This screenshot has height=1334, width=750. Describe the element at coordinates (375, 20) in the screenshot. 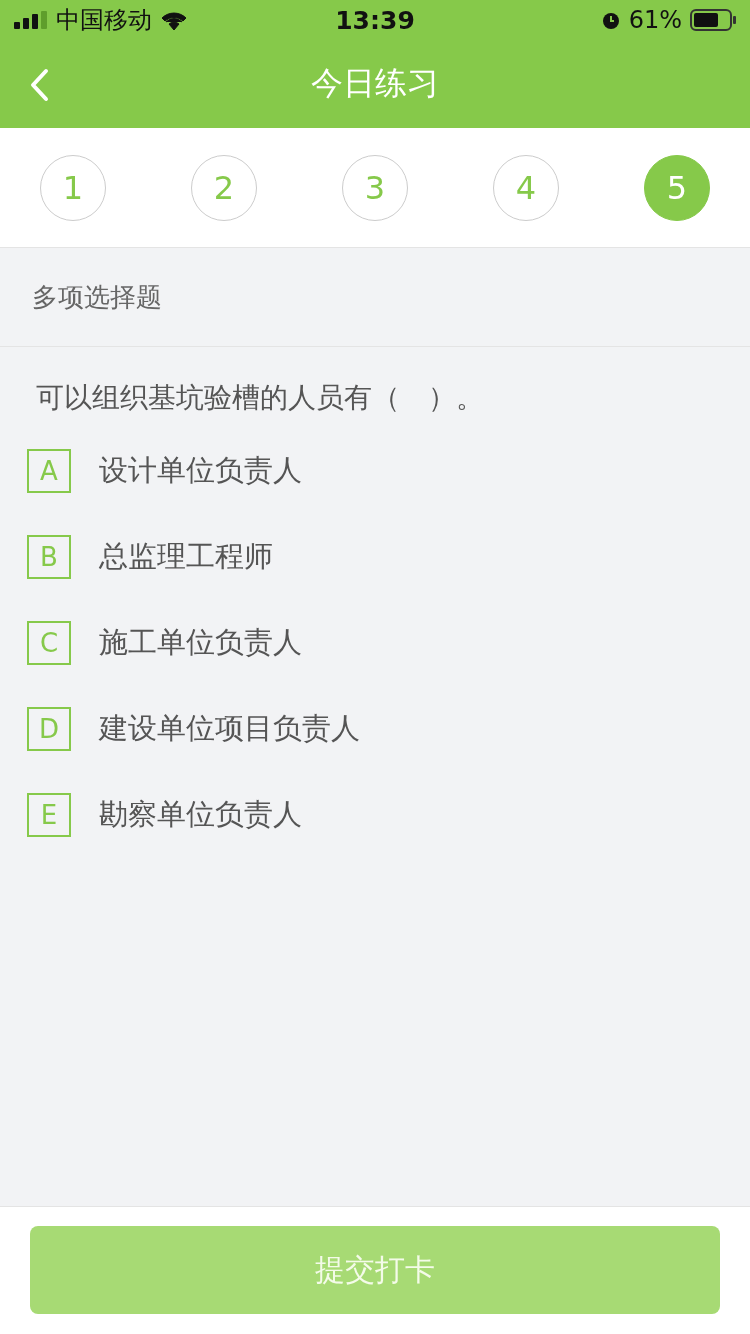

I see `clock-time: 13:39` at that location.